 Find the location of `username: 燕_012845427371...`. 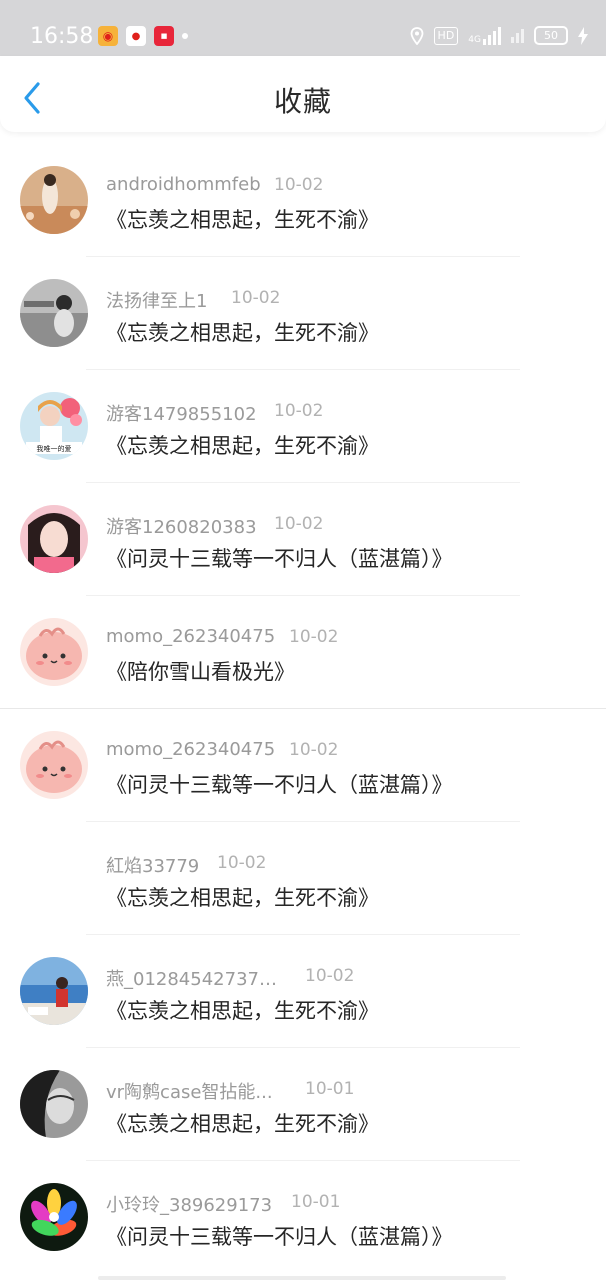

username: 燕_012845427371... is located at coordinates (196, 979).